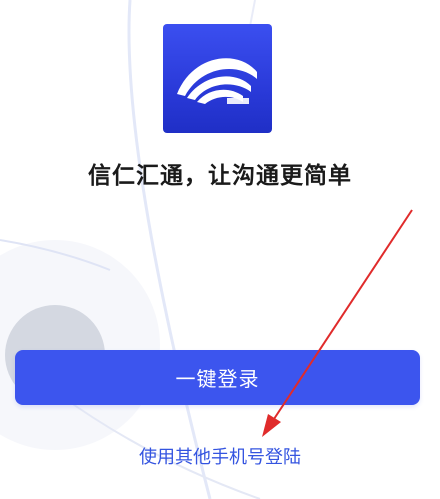  What do you see at coordinates (217, 81) in the screenshot?
I see `wave-logo-icon` at bounding box center [217, 81].